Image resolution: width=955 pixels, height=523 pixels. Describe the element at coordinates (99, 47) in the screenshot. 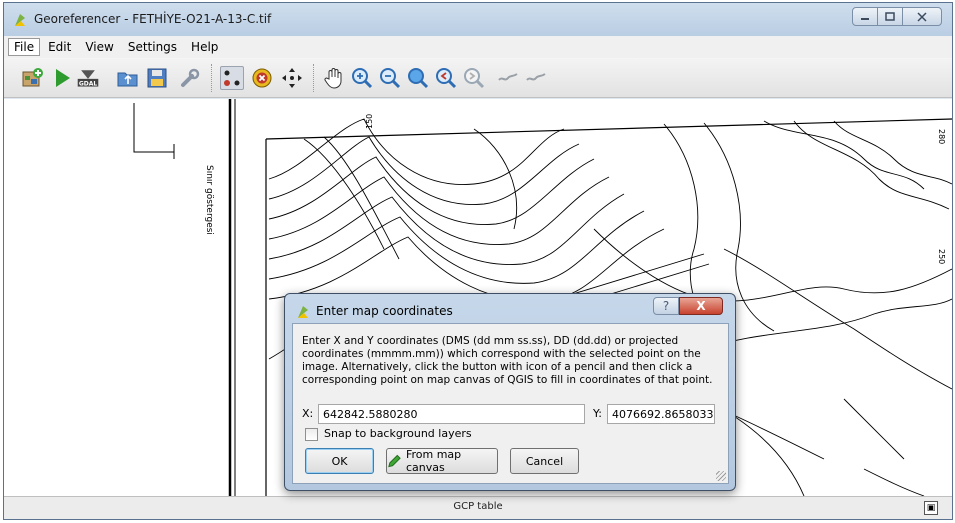

I see `menu-view: View` at that location.